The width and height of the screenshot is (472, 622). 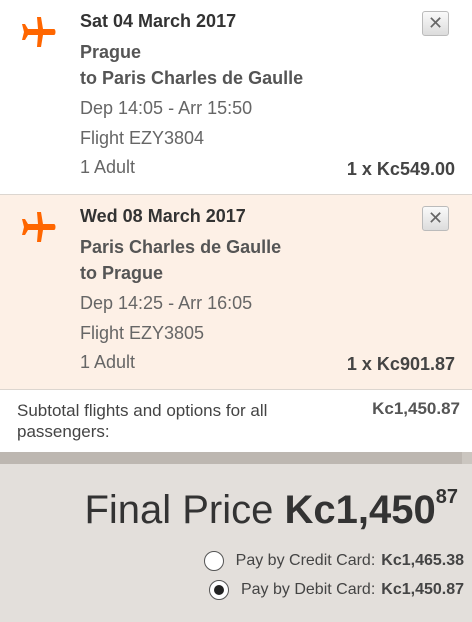 What do you see at coordinates (400, 169) in the screenshot?
I see `flight-price: 1 x Kc549.00` at bounding box center [400, 169].